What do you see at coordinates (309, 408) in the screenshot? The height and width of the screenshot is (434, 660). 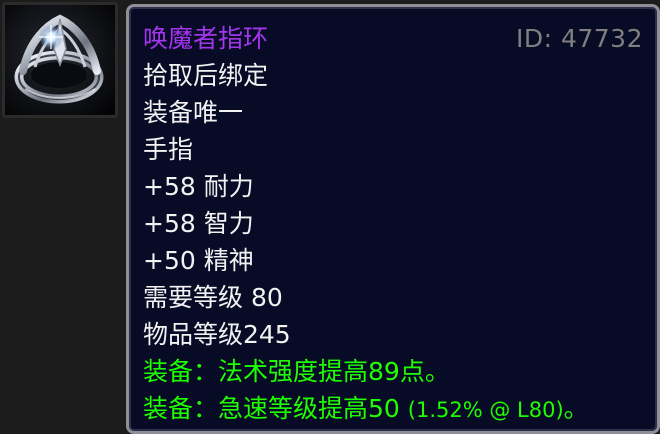 I see `equip-effect-text: 急速等级提高50` at bounding box center [309, 408].